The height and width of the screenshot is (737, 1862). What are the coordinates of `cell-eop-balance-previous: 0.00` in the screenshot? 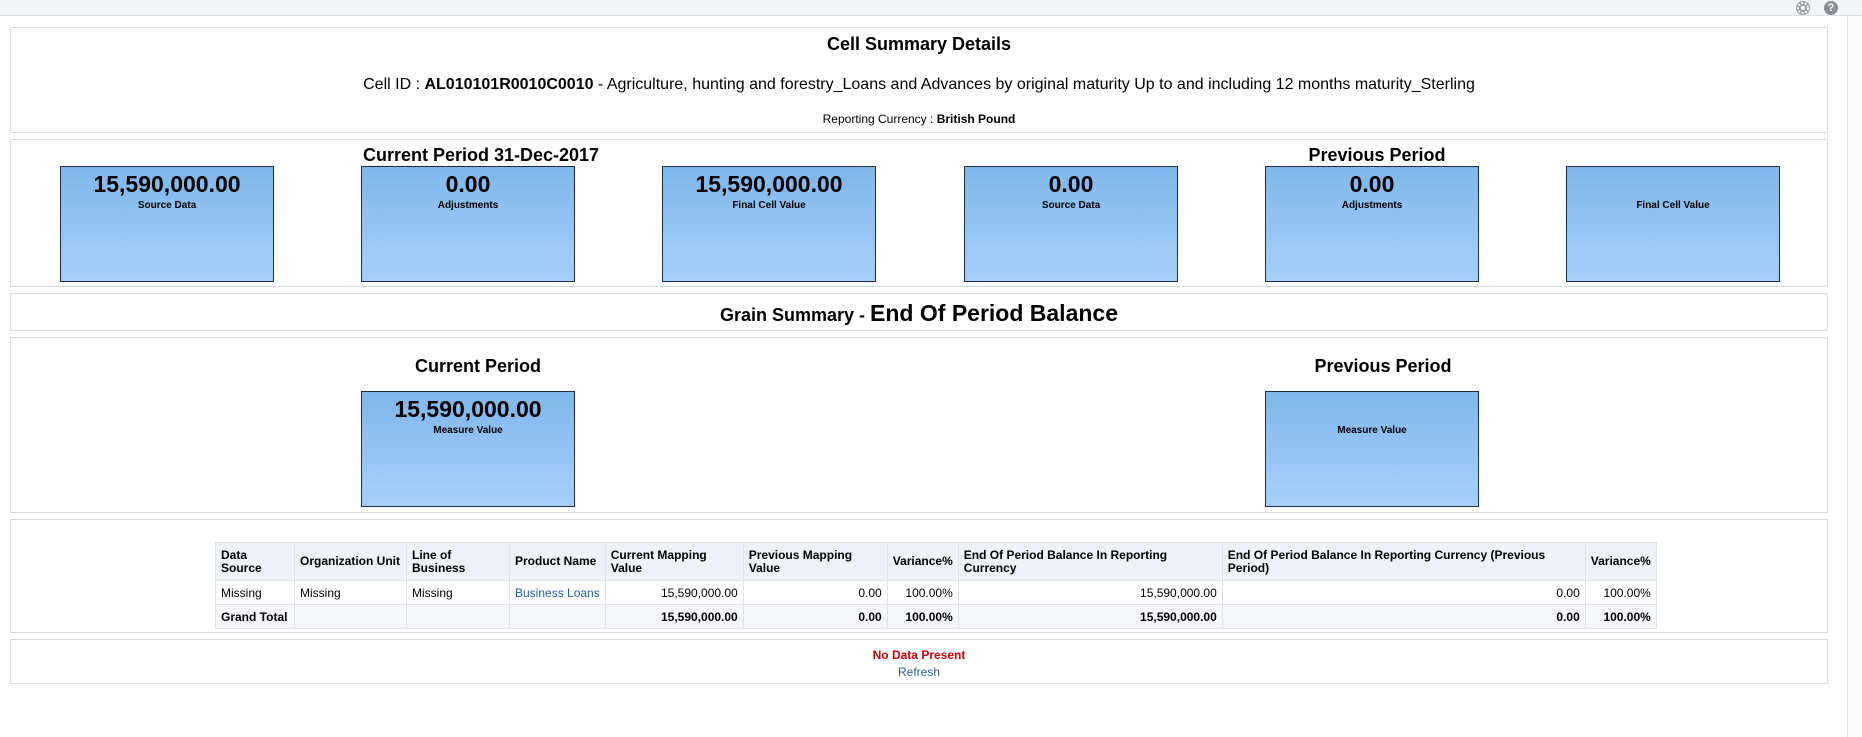 It's located at (1403, 592).